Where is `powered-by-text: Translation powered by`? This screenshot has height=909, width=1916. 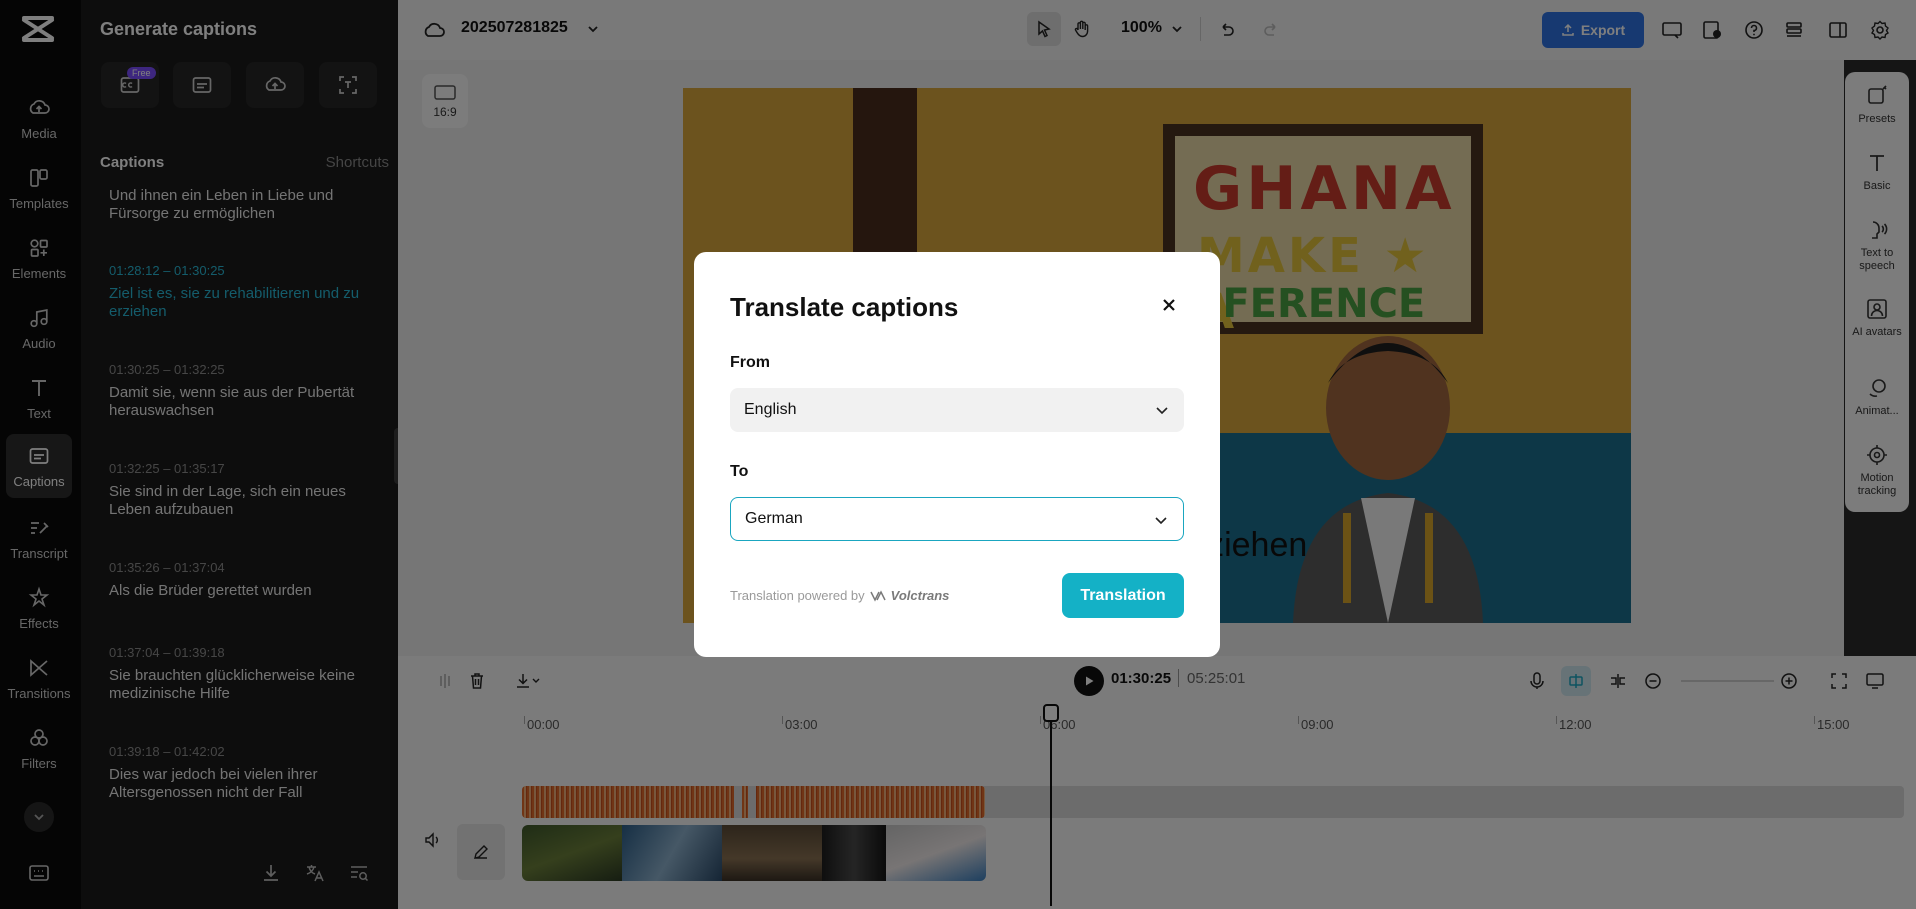
powered-by-text: Translation powered by is located at coordinates (797, 595).